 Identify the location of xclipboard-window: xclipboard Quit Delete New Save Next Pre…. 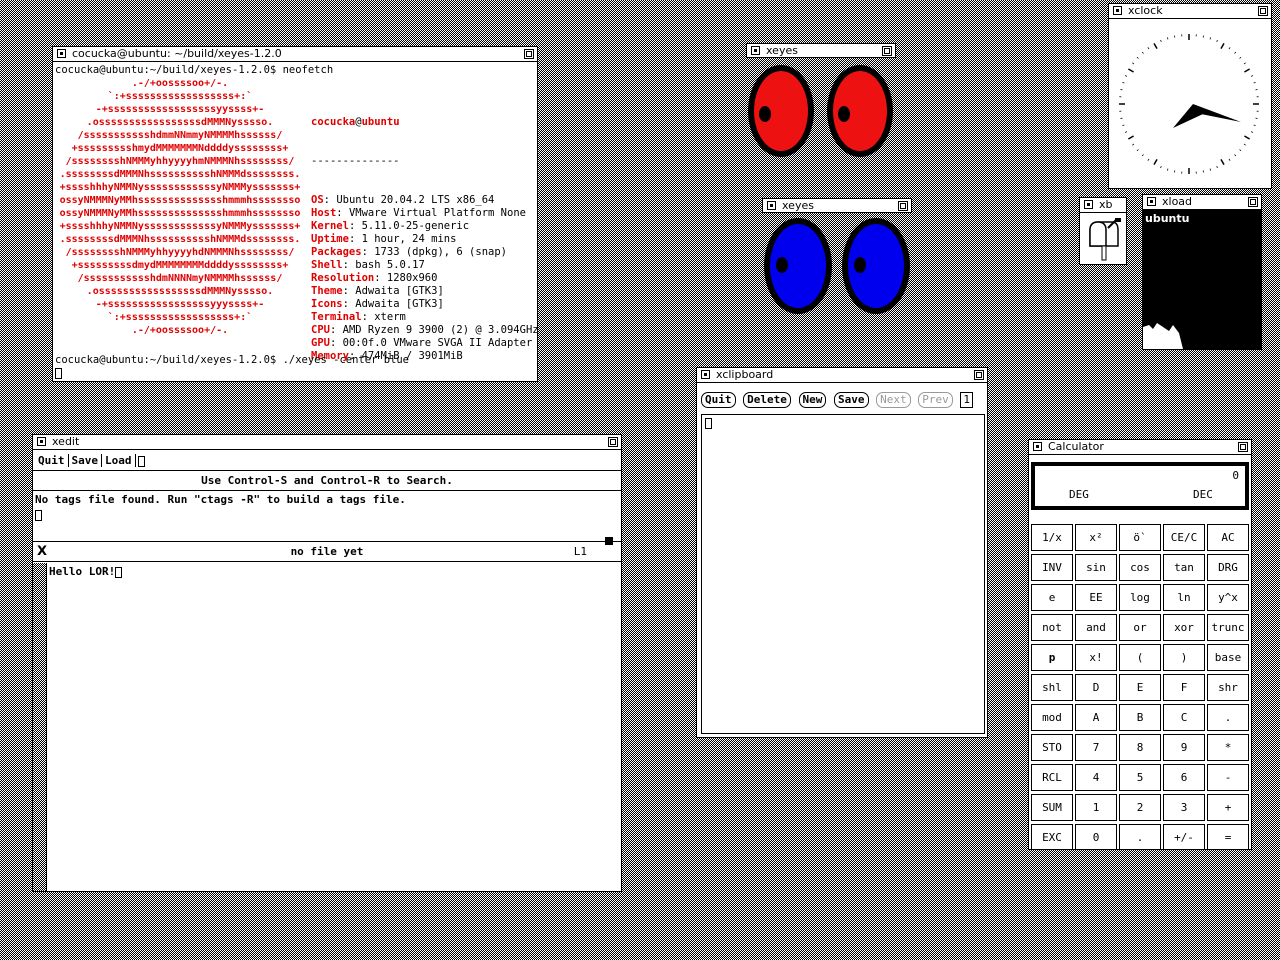
(842, 552).